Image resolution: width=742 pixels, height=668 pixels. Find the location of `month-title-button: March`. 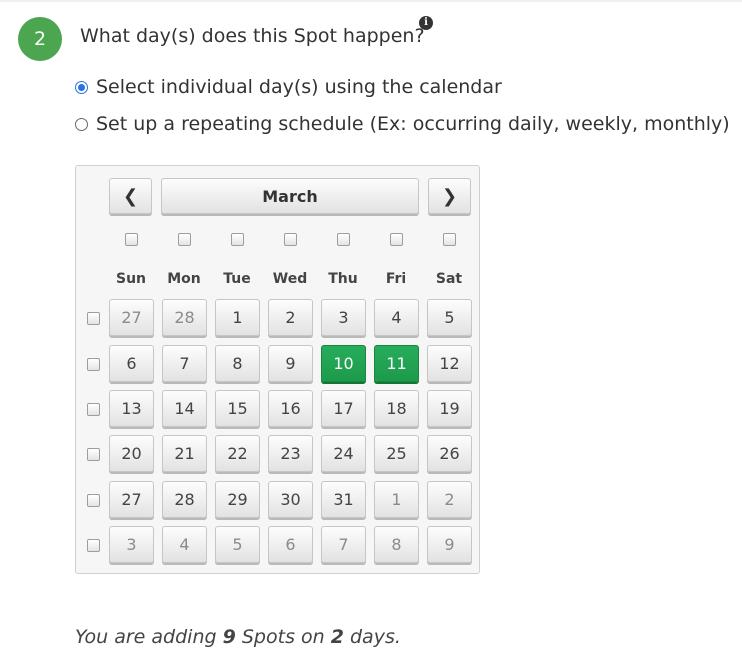

month-title-button: March is located at coordinates (290, 196).